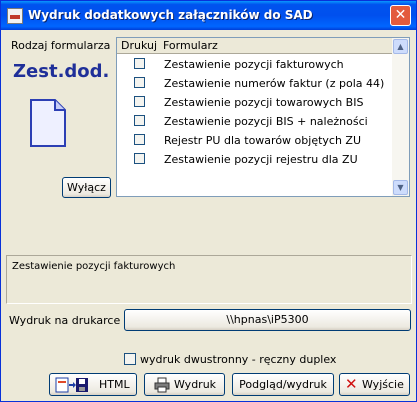 This screenshot has height=402, width=417. Describe the element at coordinates (61, 71) in the screenshot. I see `brand-text: Zest.dod.` at that location.